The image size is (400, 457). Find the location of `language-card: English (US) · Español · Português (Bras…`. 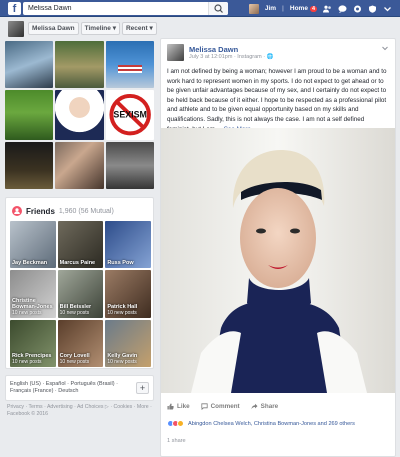

language-card: English (US) · Español · Português (Bras… is located at coordinates (79, 388).